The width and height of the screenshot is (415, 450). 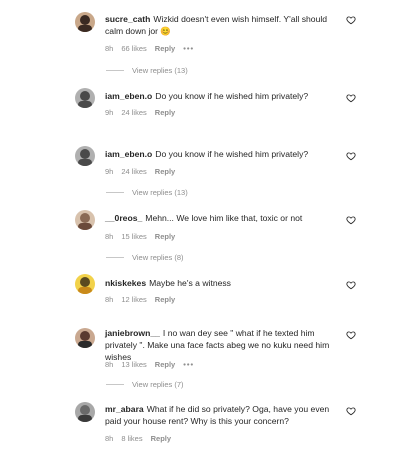 I want to click on comment-username: sucre_cath, so click(x=127, y=19).